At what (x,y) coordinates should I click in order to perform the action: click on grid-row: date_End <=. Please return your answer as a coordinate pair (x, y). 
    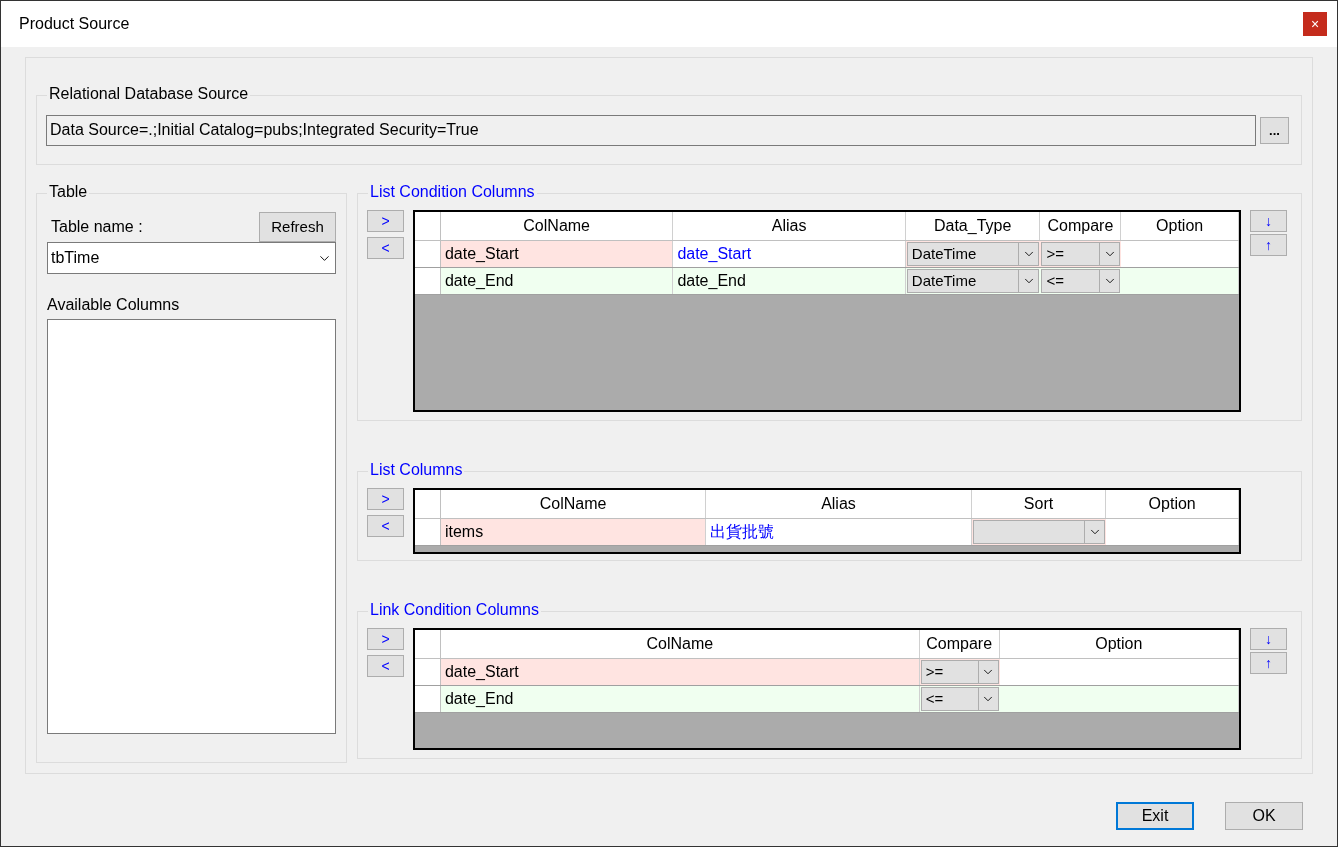
    Looking at the image, I should click on (827, 699).